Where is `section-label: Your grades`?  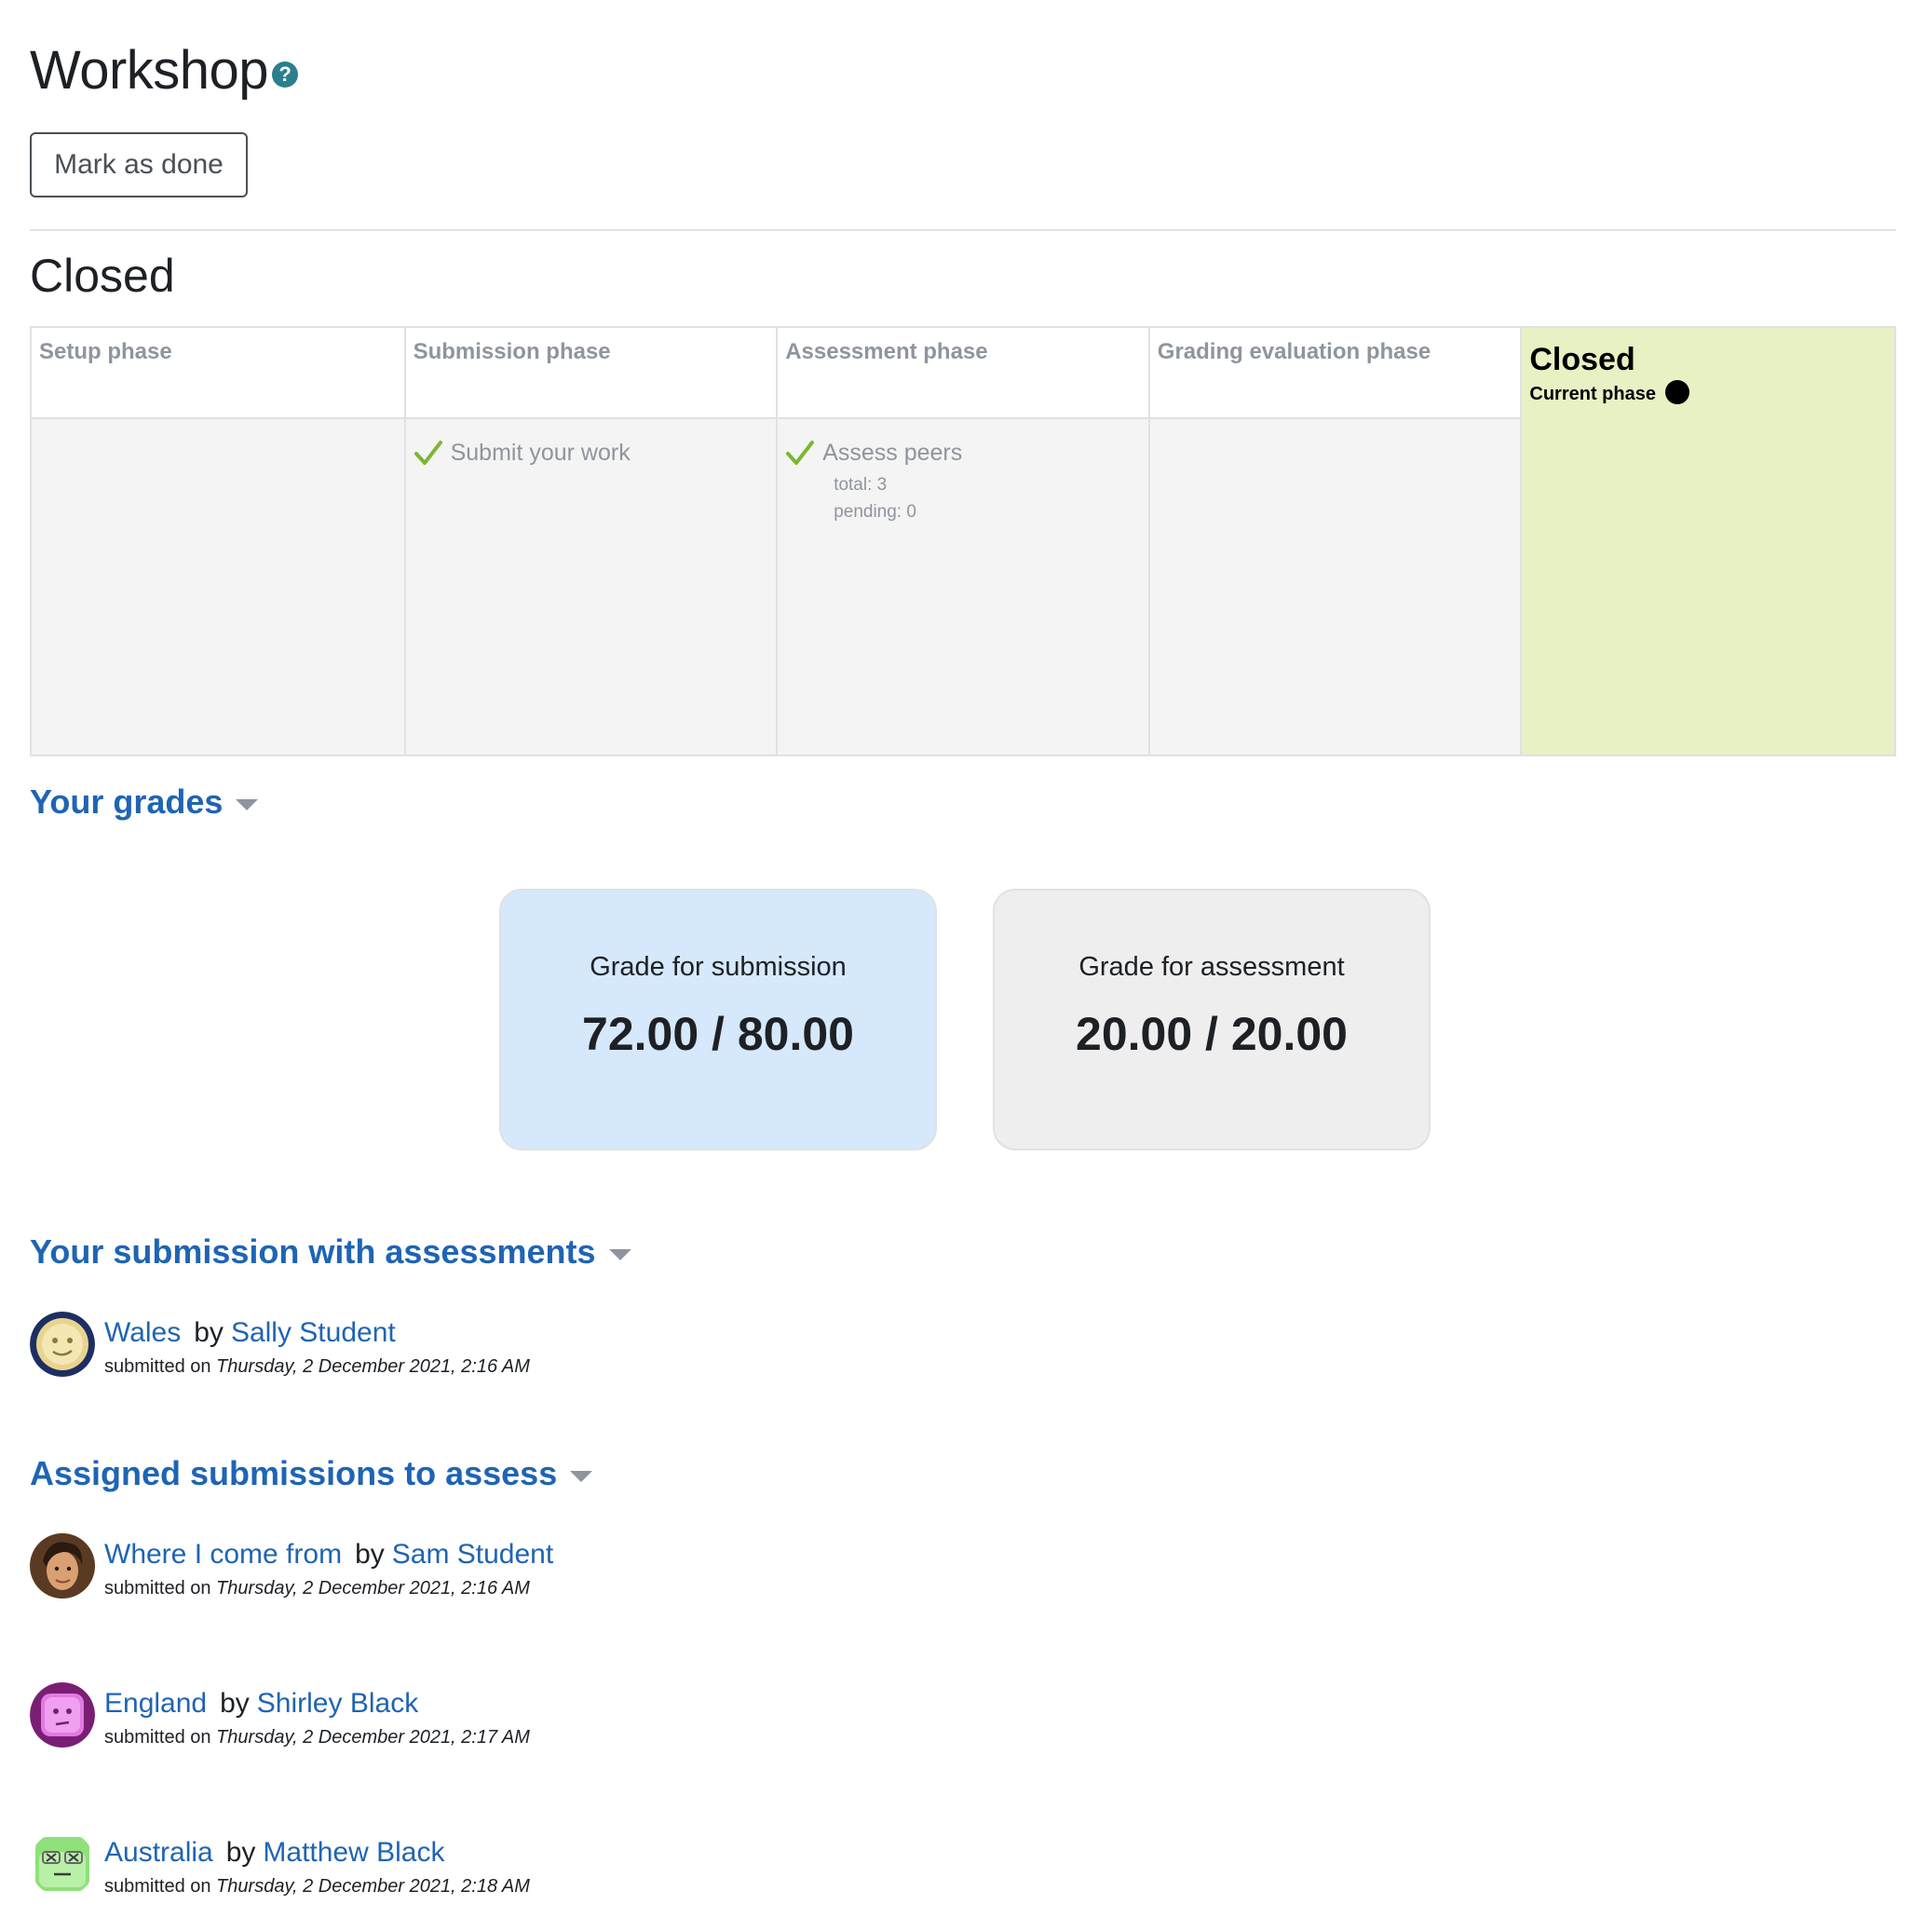 section-label: Your grades is located at coordinates (127, 802).